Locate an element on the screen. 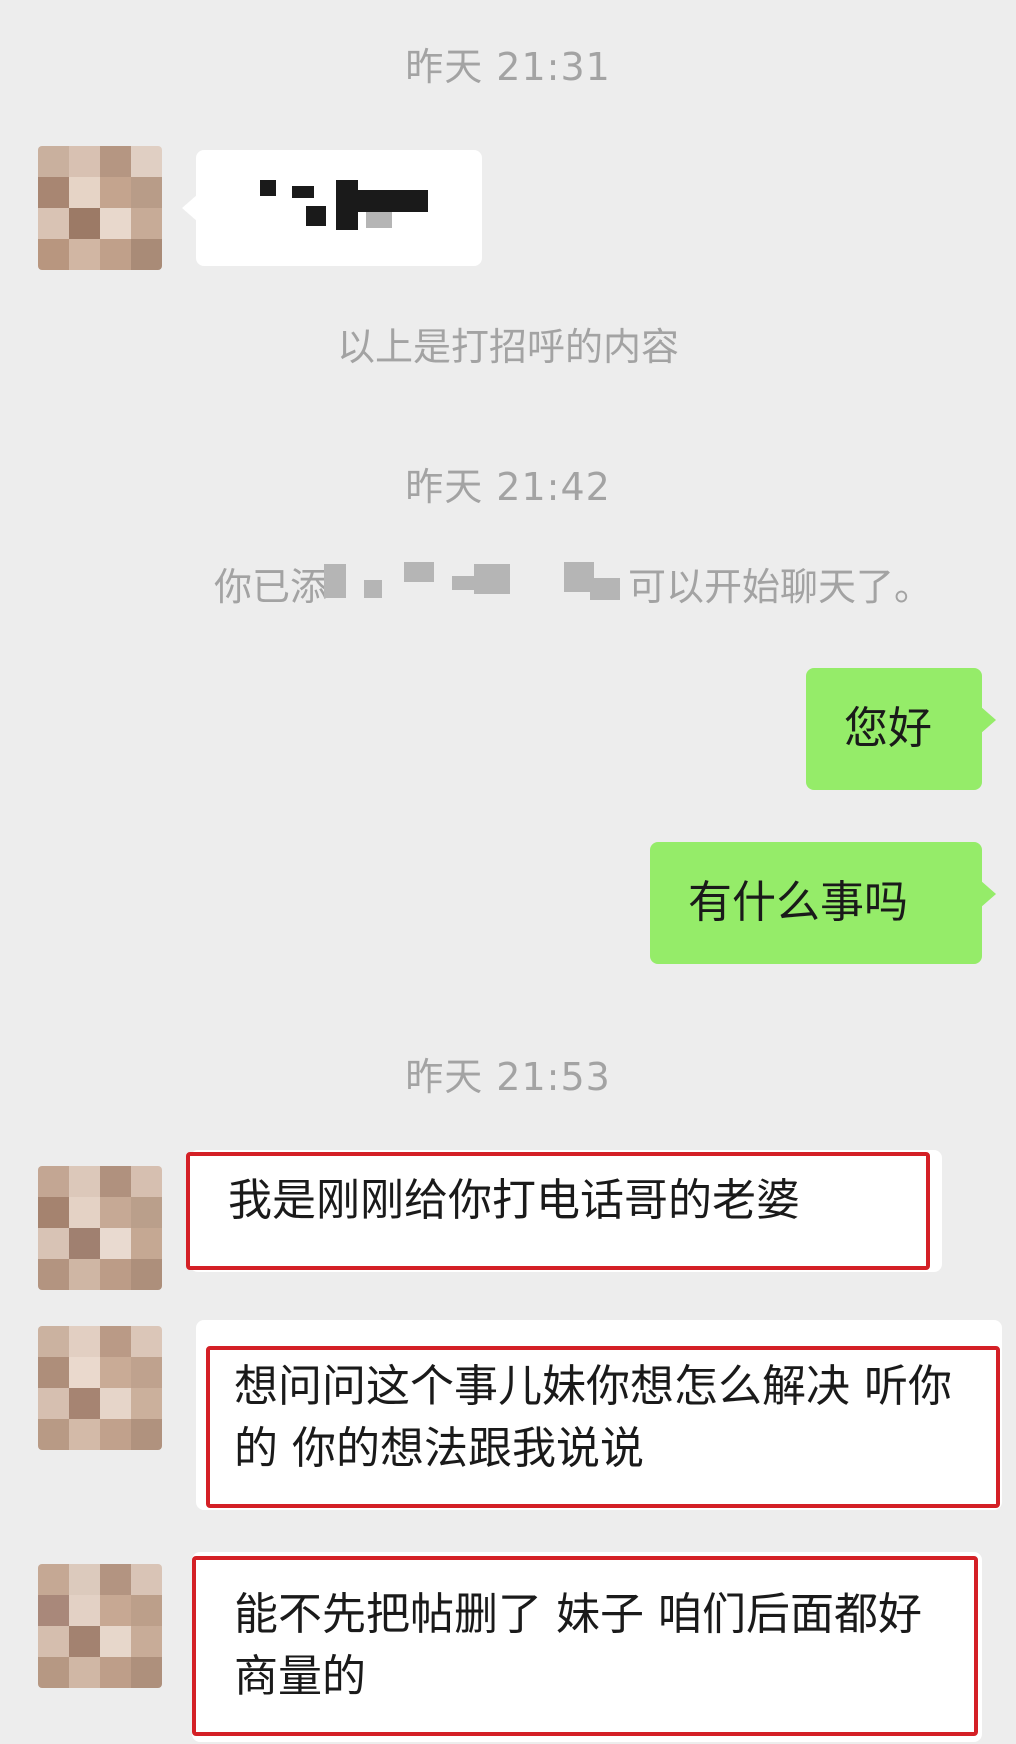  greeting-note: 以上是打招呼的内容 is located at coordinates (507, 347).